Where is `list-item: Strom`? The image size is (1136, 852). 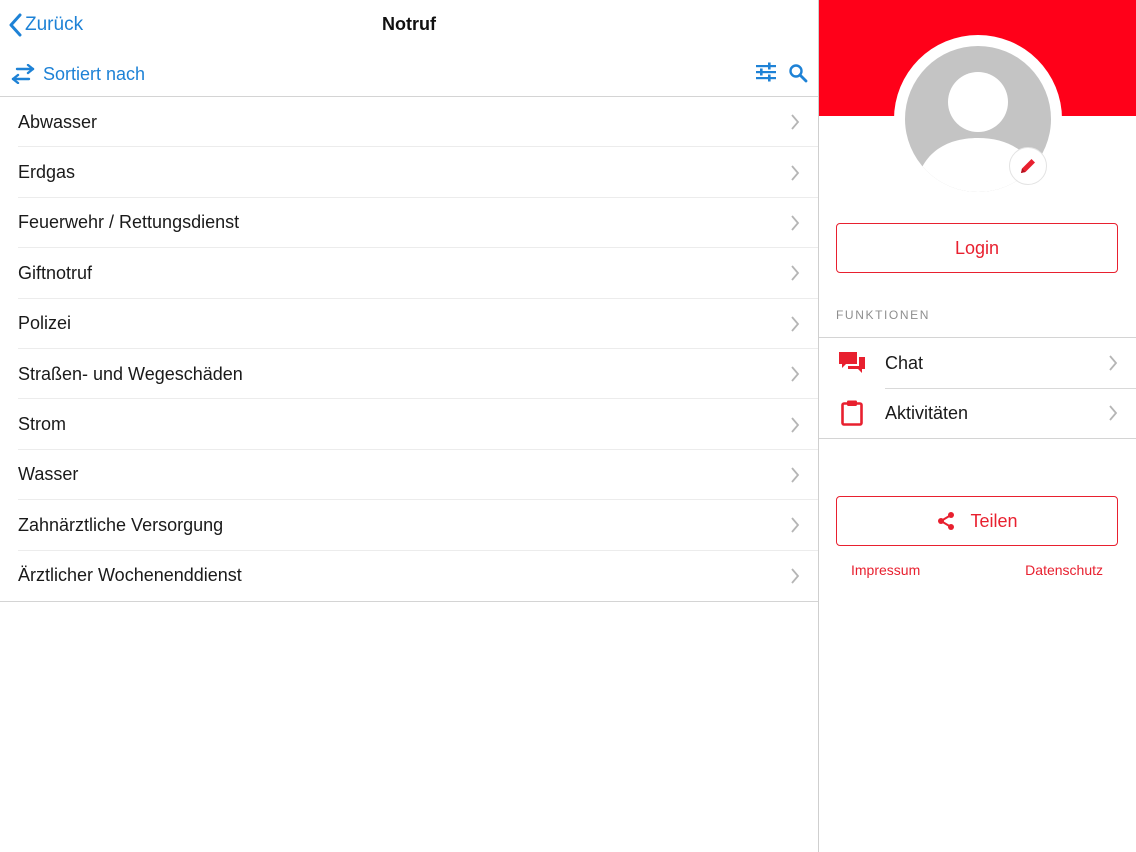 list-item: Strom is located at coordinates (409, 425).